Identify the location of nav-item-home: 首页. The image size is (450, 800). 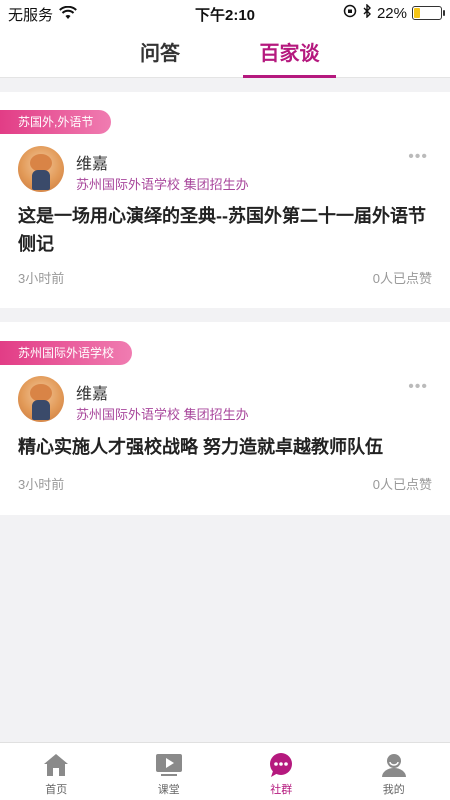
(56, 771).